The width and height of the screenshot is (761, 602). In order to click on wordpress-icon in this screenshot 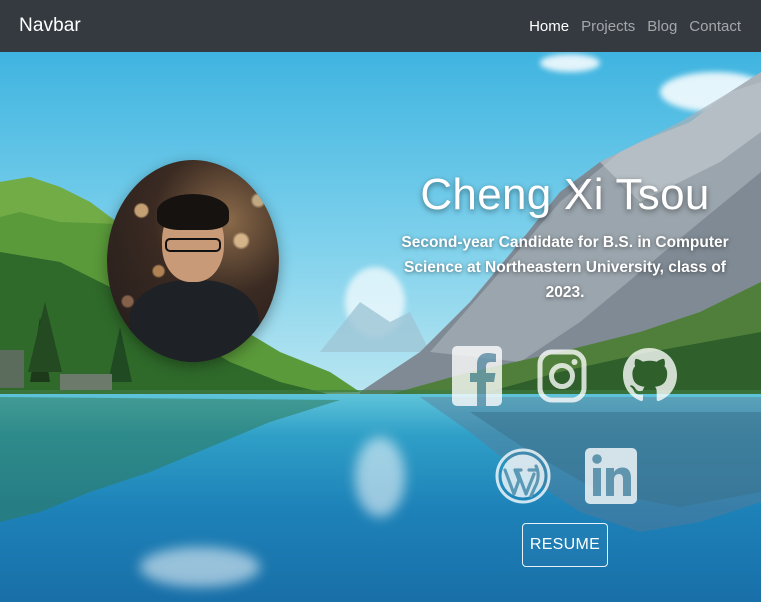, I will do `click(523, 476)`.